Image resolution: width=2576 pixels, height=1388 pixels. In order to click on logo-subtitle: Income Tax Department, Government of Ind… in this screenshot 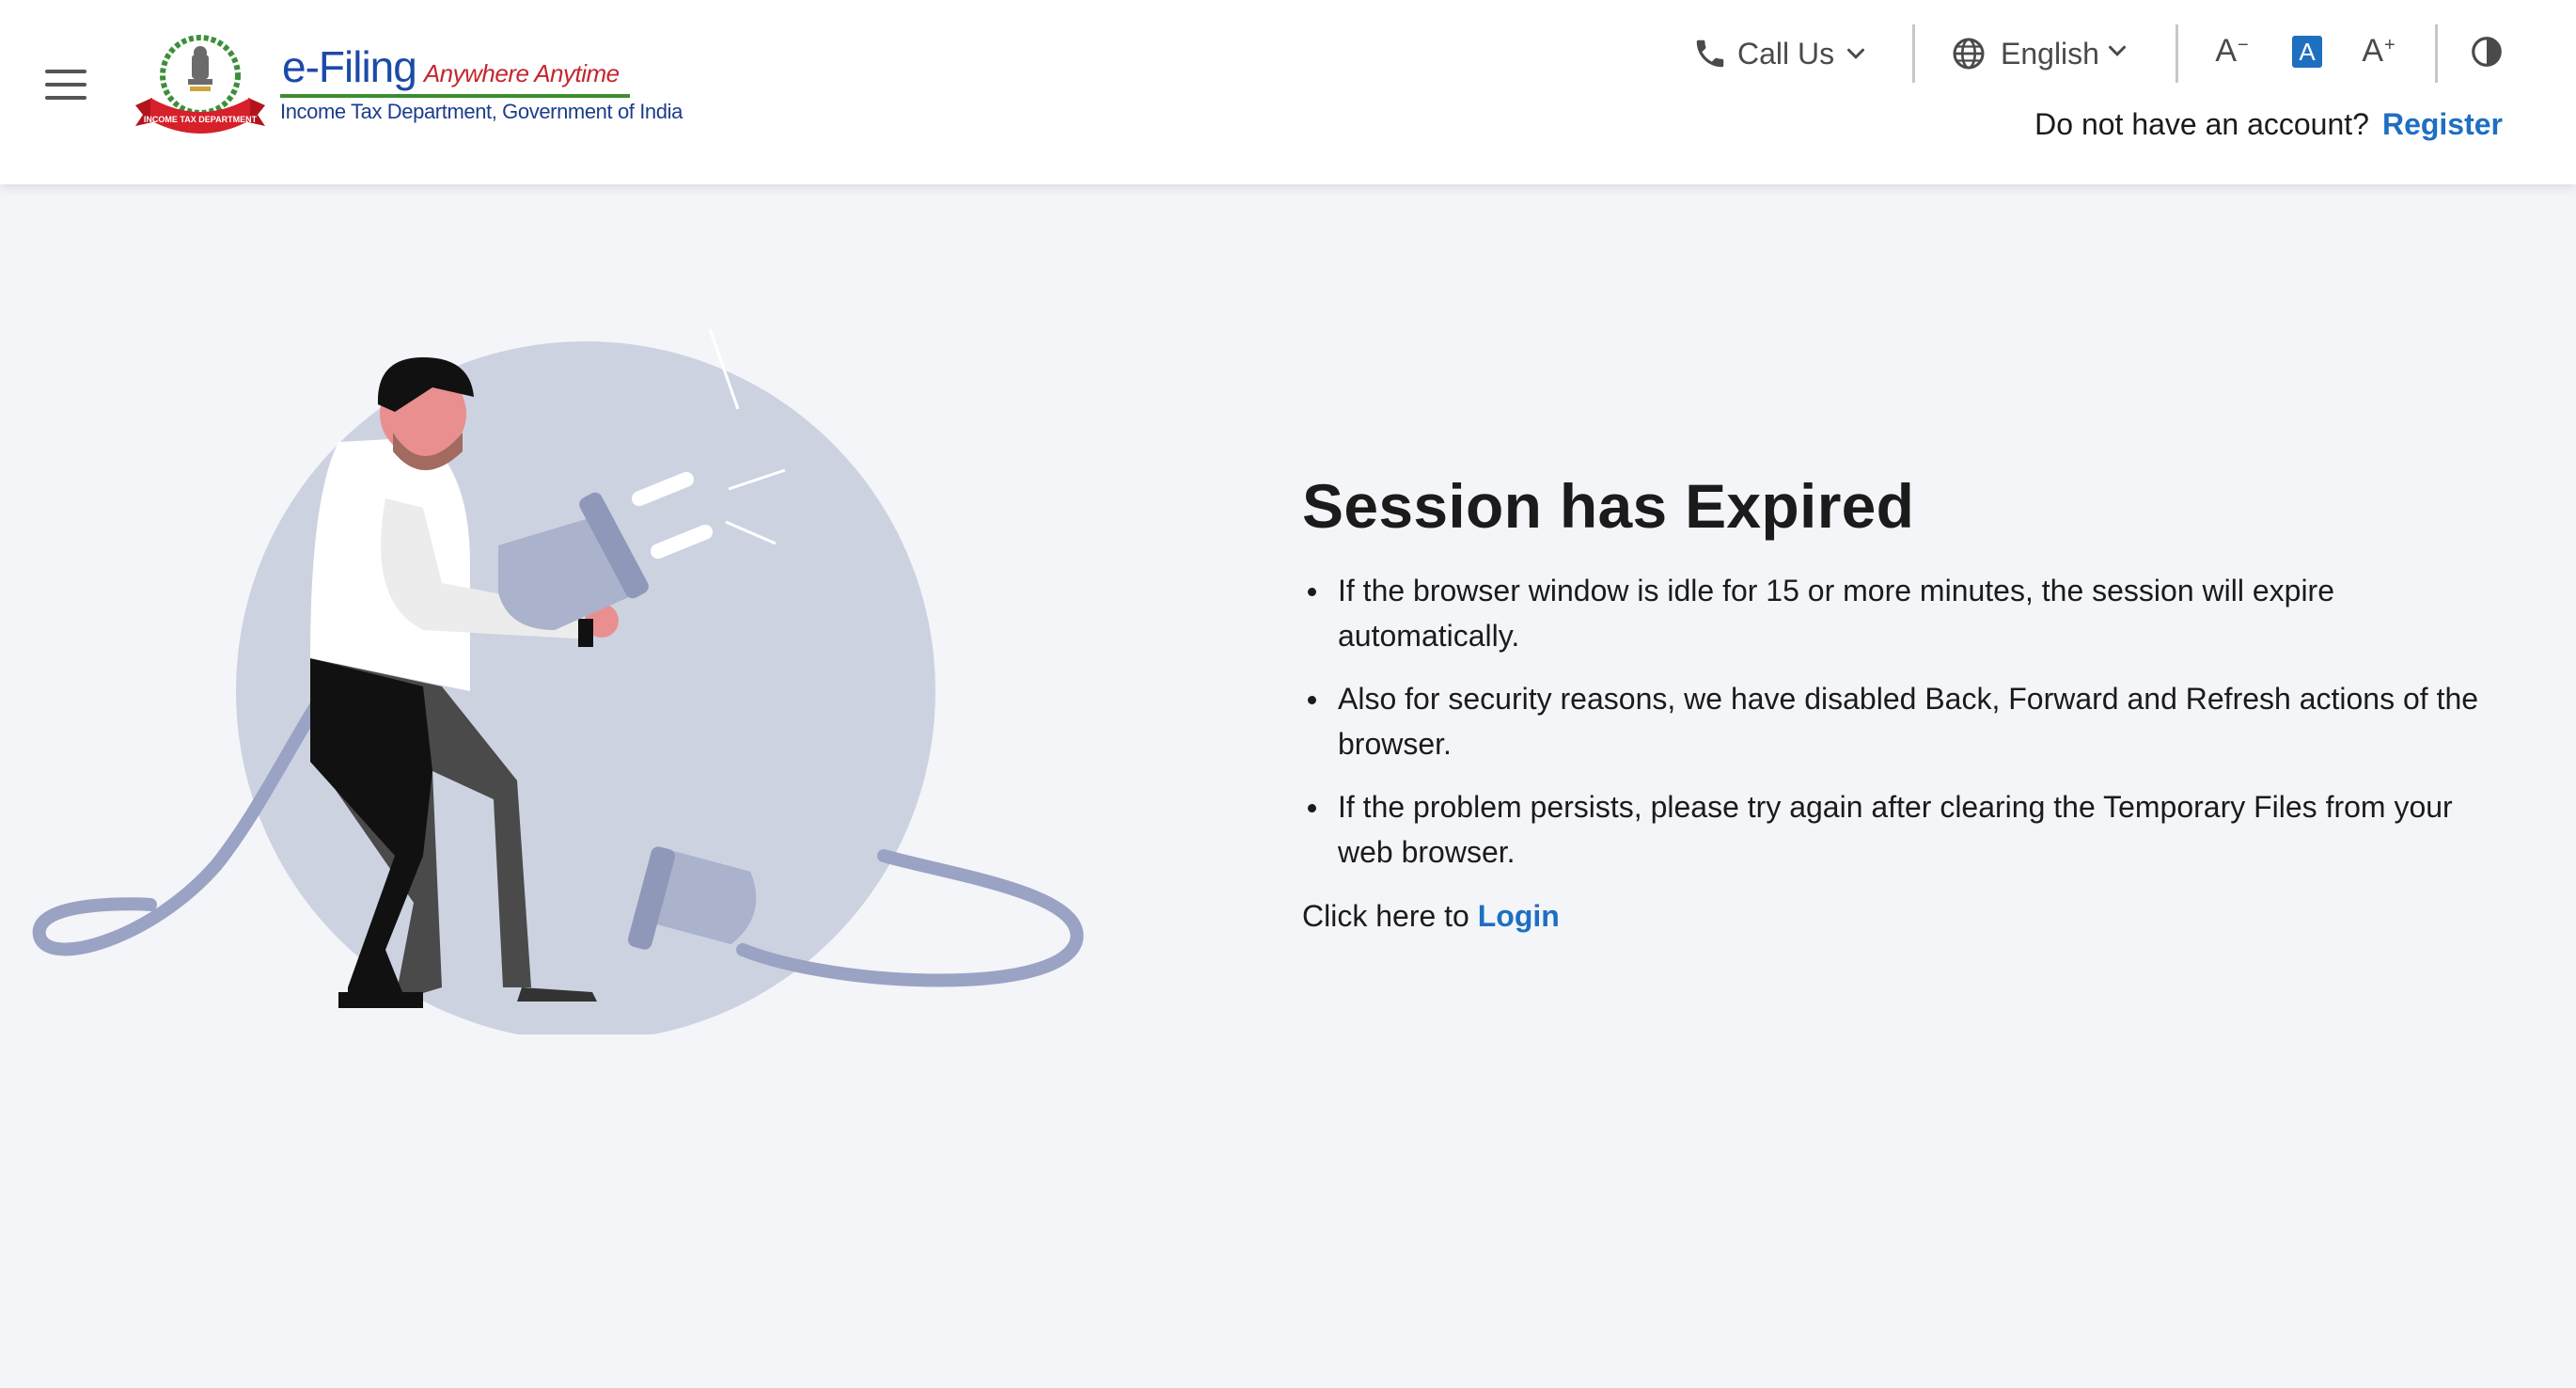, I will do `click(482, 111)`.